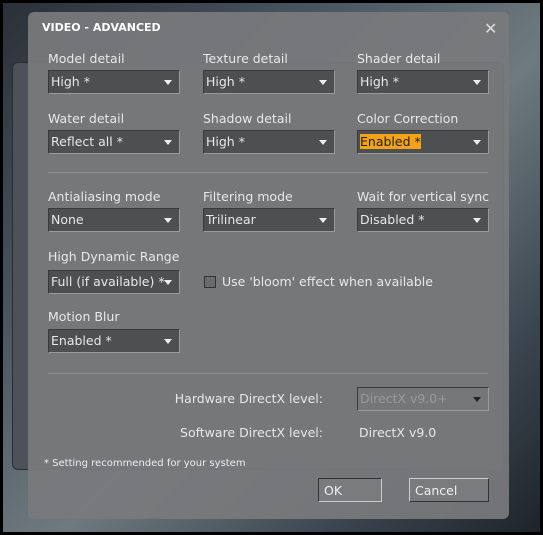 This screenshot has width=543, height=535. What do you see at coordinates (327, 281) in the screenshot?
I see `bloom-label: Use 'bloom' effect when available` at bounding box center [327, 281].